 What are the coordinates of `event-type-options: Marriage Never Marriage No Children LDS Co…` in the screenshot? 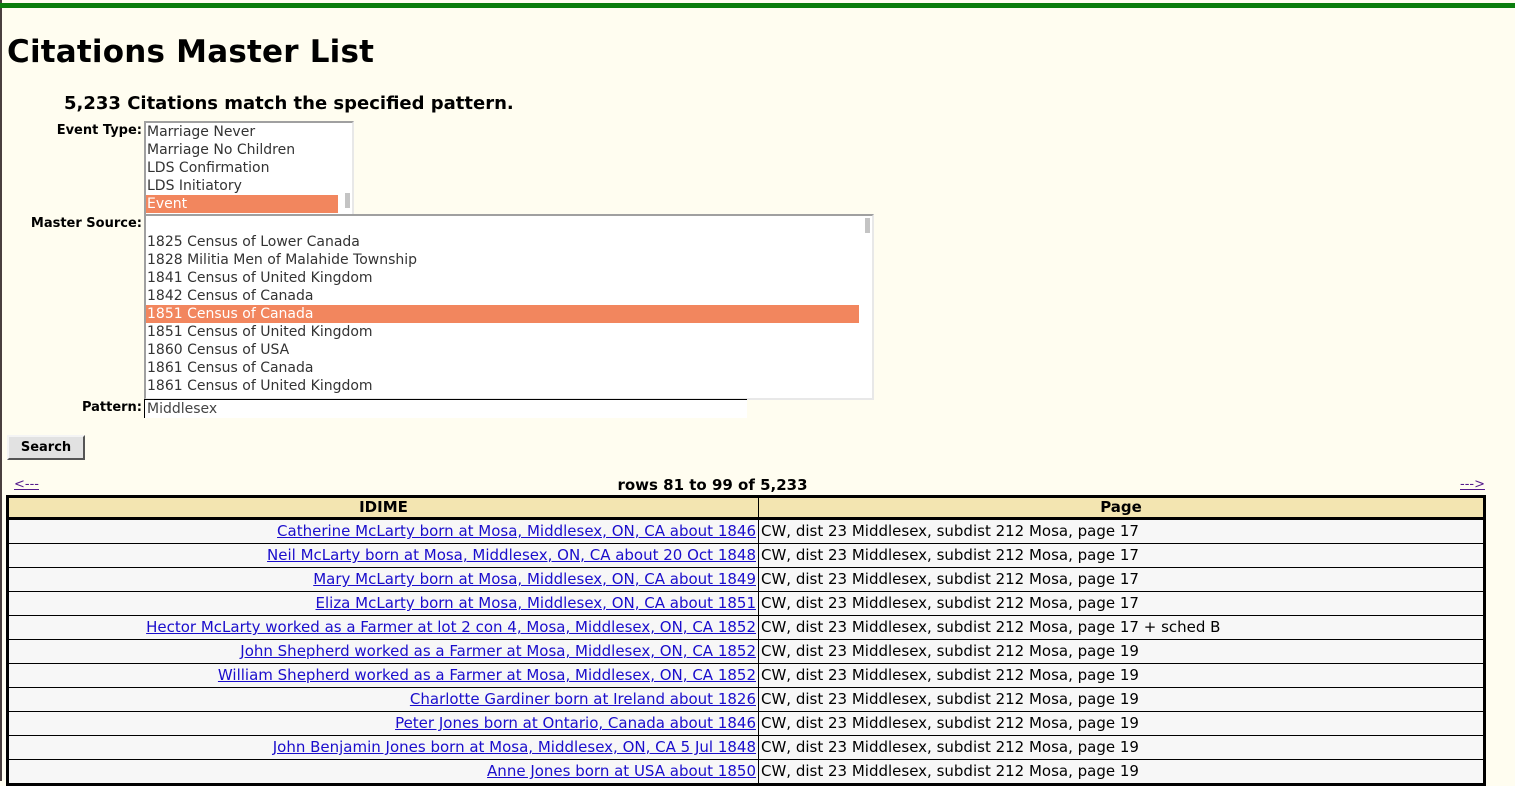 It's located at (242, 168).